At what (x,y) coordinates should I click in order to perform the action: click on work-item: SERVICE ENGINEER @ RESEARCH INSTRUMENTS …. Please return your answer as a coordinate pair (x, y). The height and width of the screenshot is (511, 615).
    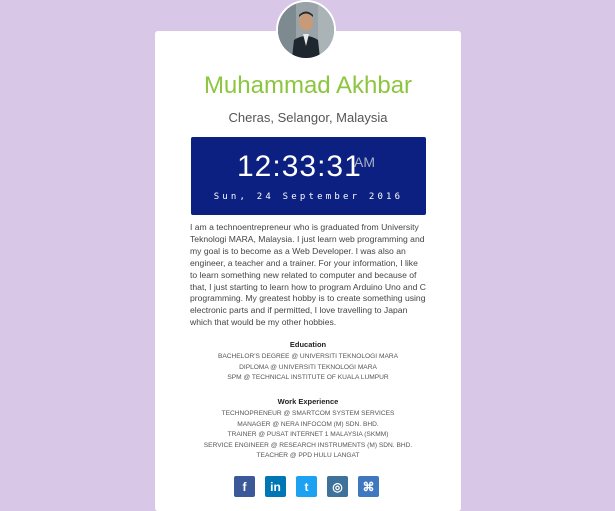
    Looking at the image, I should click on (308, 445).